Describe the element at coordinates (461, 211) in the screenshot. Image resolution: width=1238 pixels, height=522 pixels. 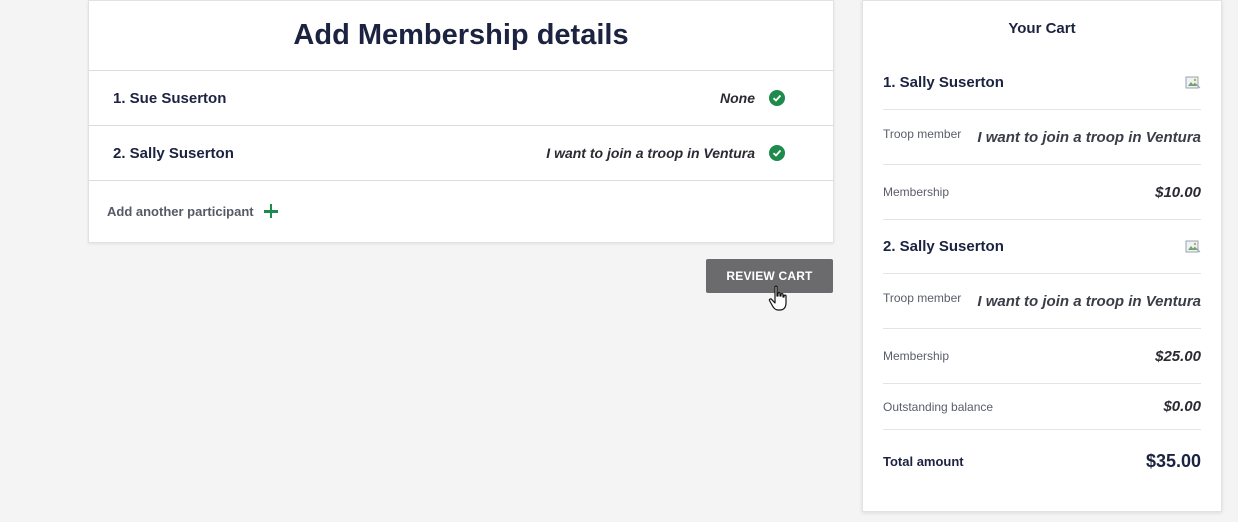
I see `add-participant-link: Add another participant` at that location.